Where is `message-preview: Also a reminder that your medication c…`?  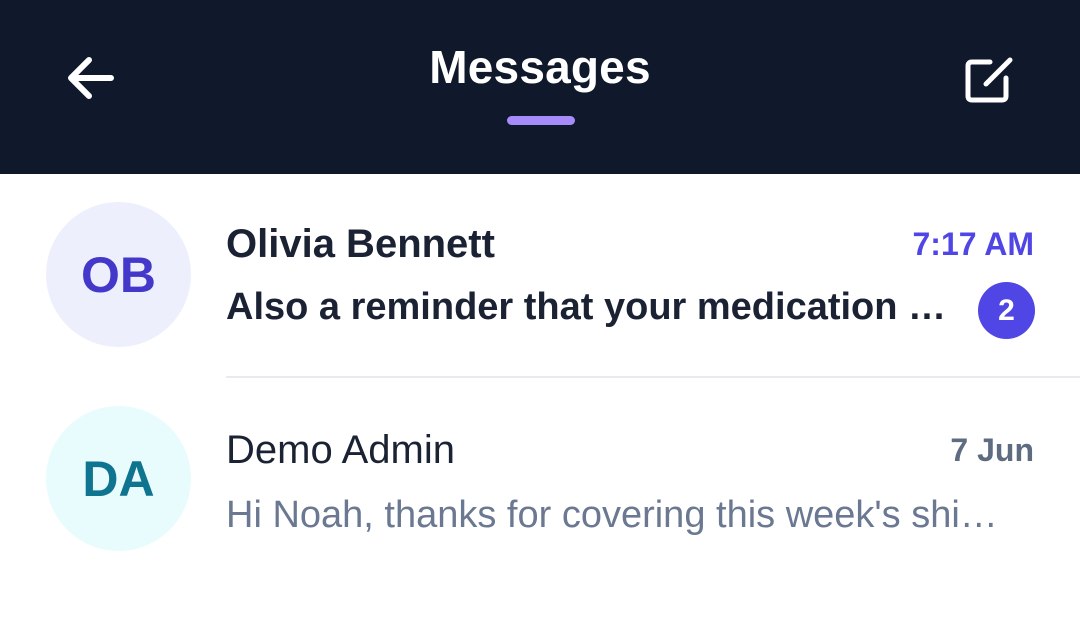 message-preview: Also a reminder that your medication c… is located at coordinates (587, 307).